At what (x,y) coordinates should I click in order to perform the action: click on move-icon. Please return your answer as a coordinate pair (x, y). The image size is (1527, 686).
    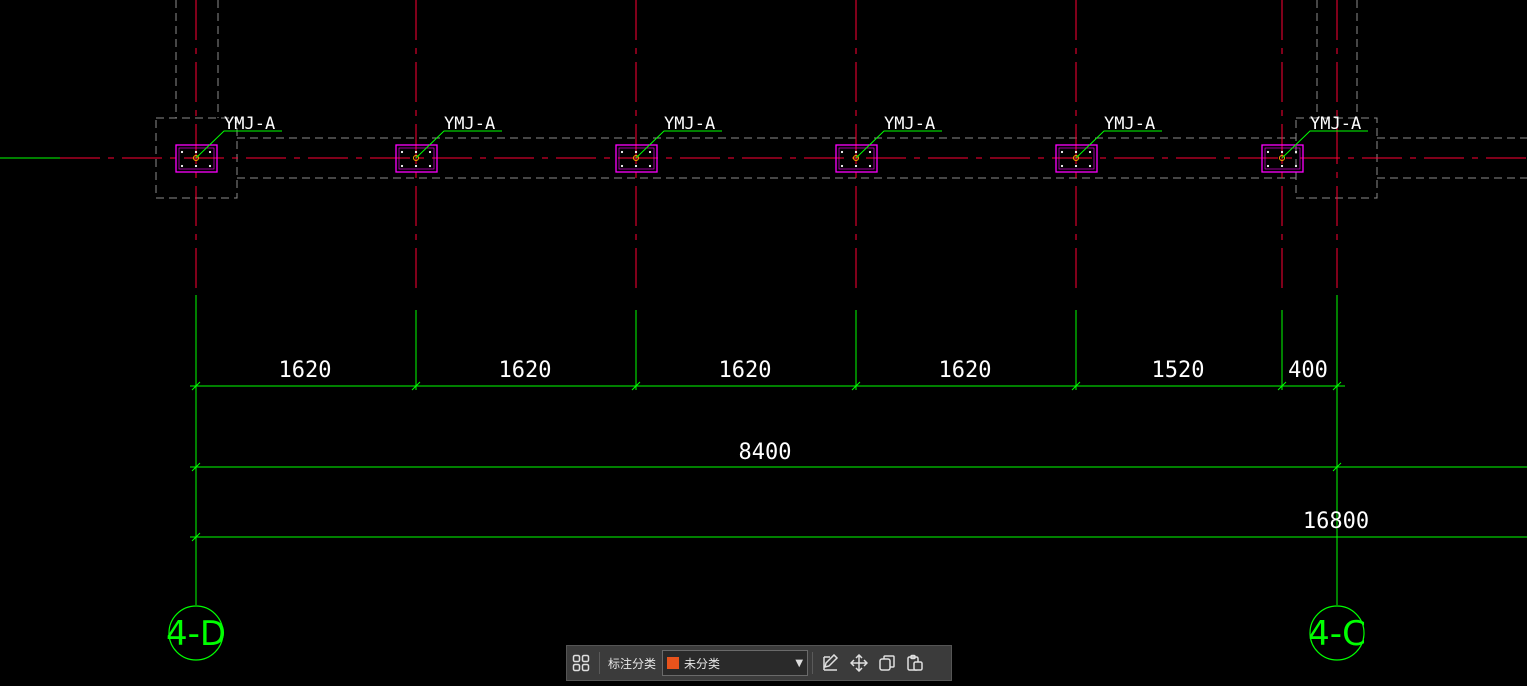
    Looking at the image, I should click on (859, 663).